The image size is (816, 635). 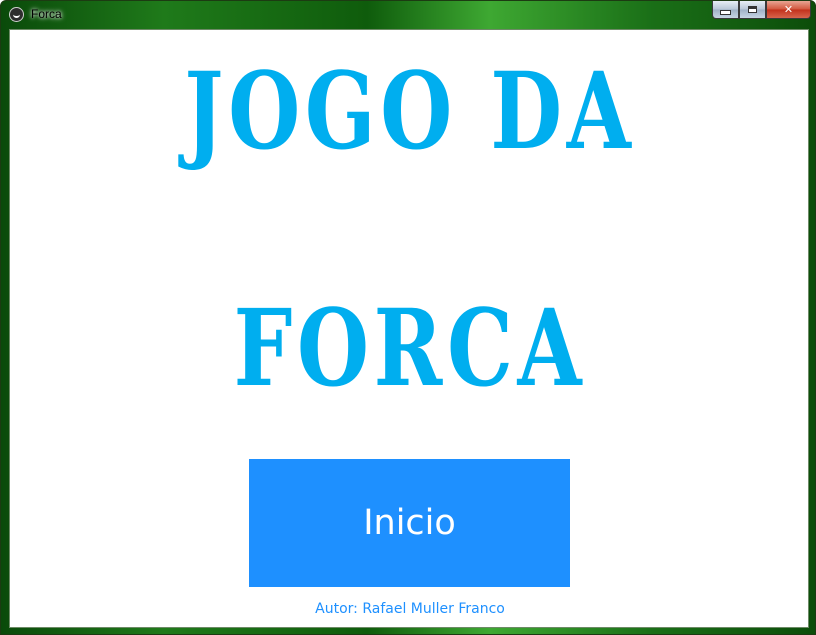 I want to click on author-credit: Autor: Rafael Muller Franco, so click(x=410, y=609).